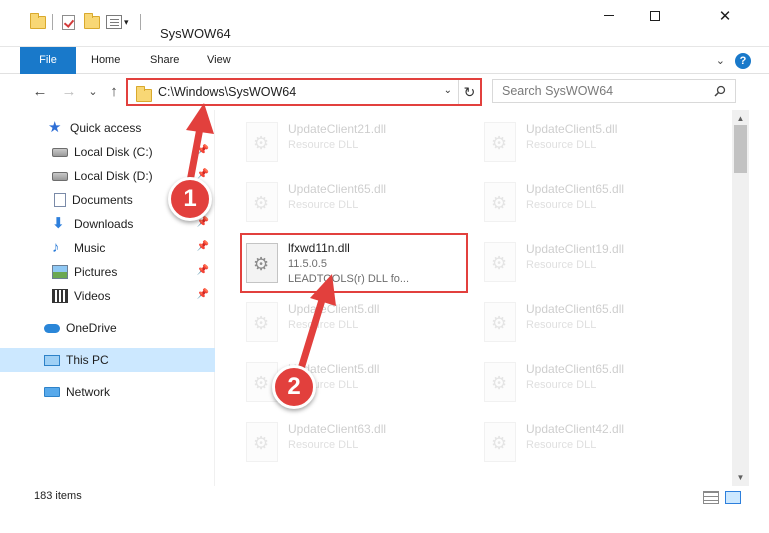 This screenshot has width=769, height=533. What do you see at coordinates (740, 149) in the screenshot?
I see `scrollbar-thumb` at bounding box center [740, 149].